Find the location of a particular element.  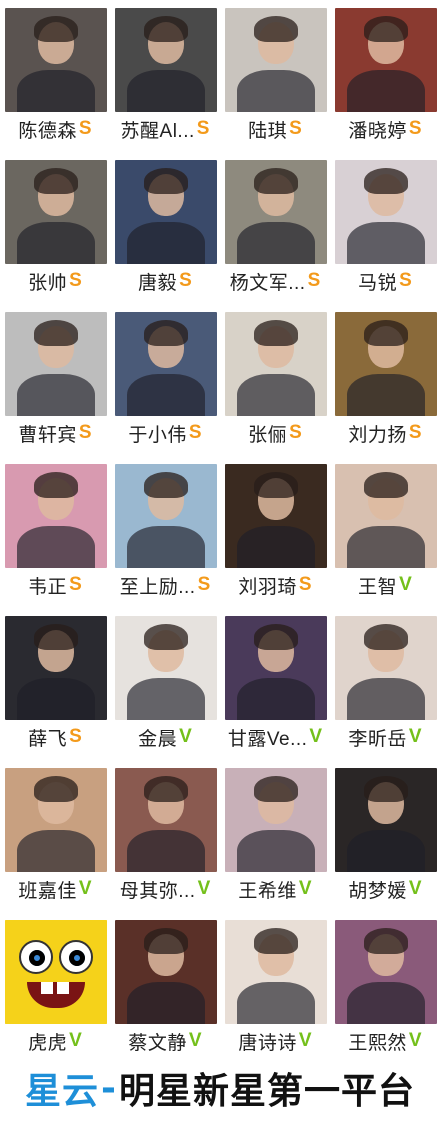

celebrity-name: 王熙然 is located at coordinates (377, 1041).